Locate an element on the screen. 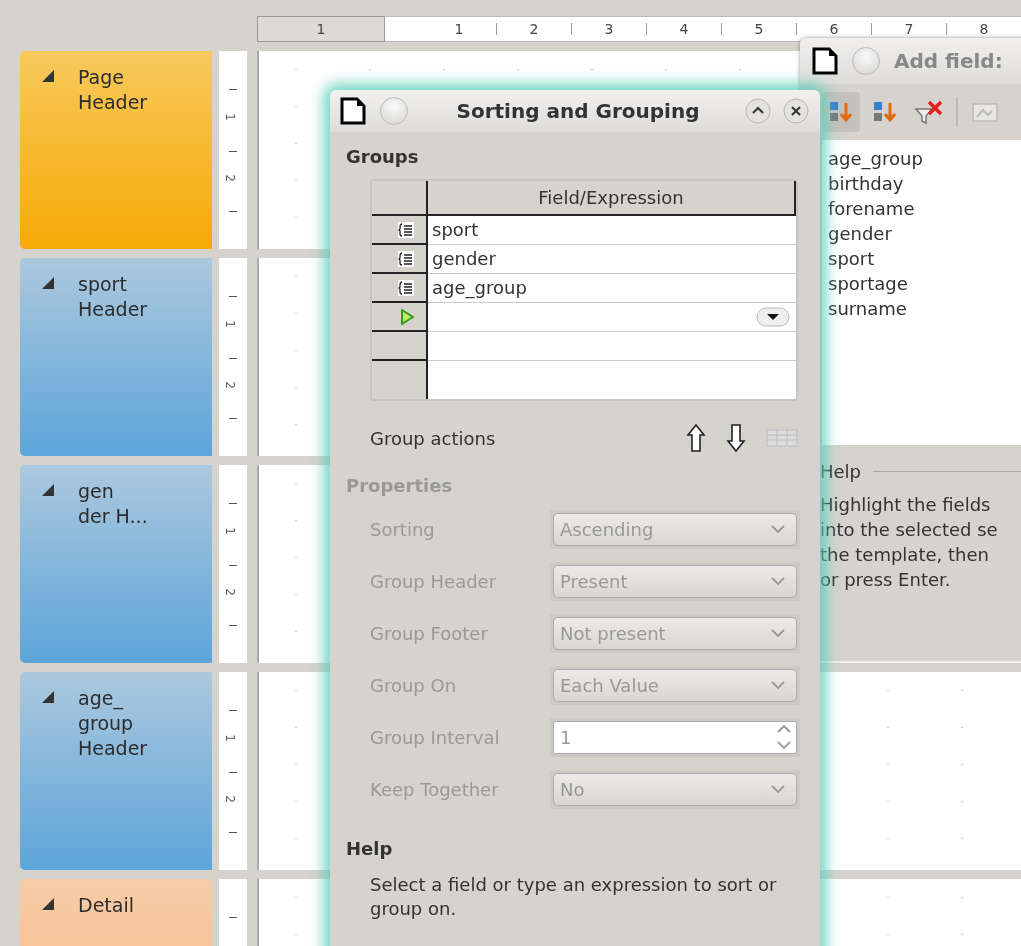  section-heading: Help is located at coordinates (370, 848).